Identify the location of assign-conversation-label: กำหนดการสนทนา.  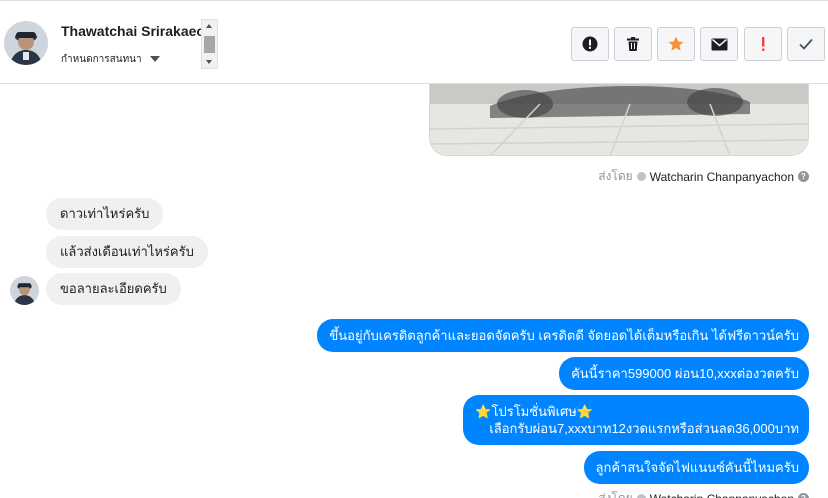
(101, 59).